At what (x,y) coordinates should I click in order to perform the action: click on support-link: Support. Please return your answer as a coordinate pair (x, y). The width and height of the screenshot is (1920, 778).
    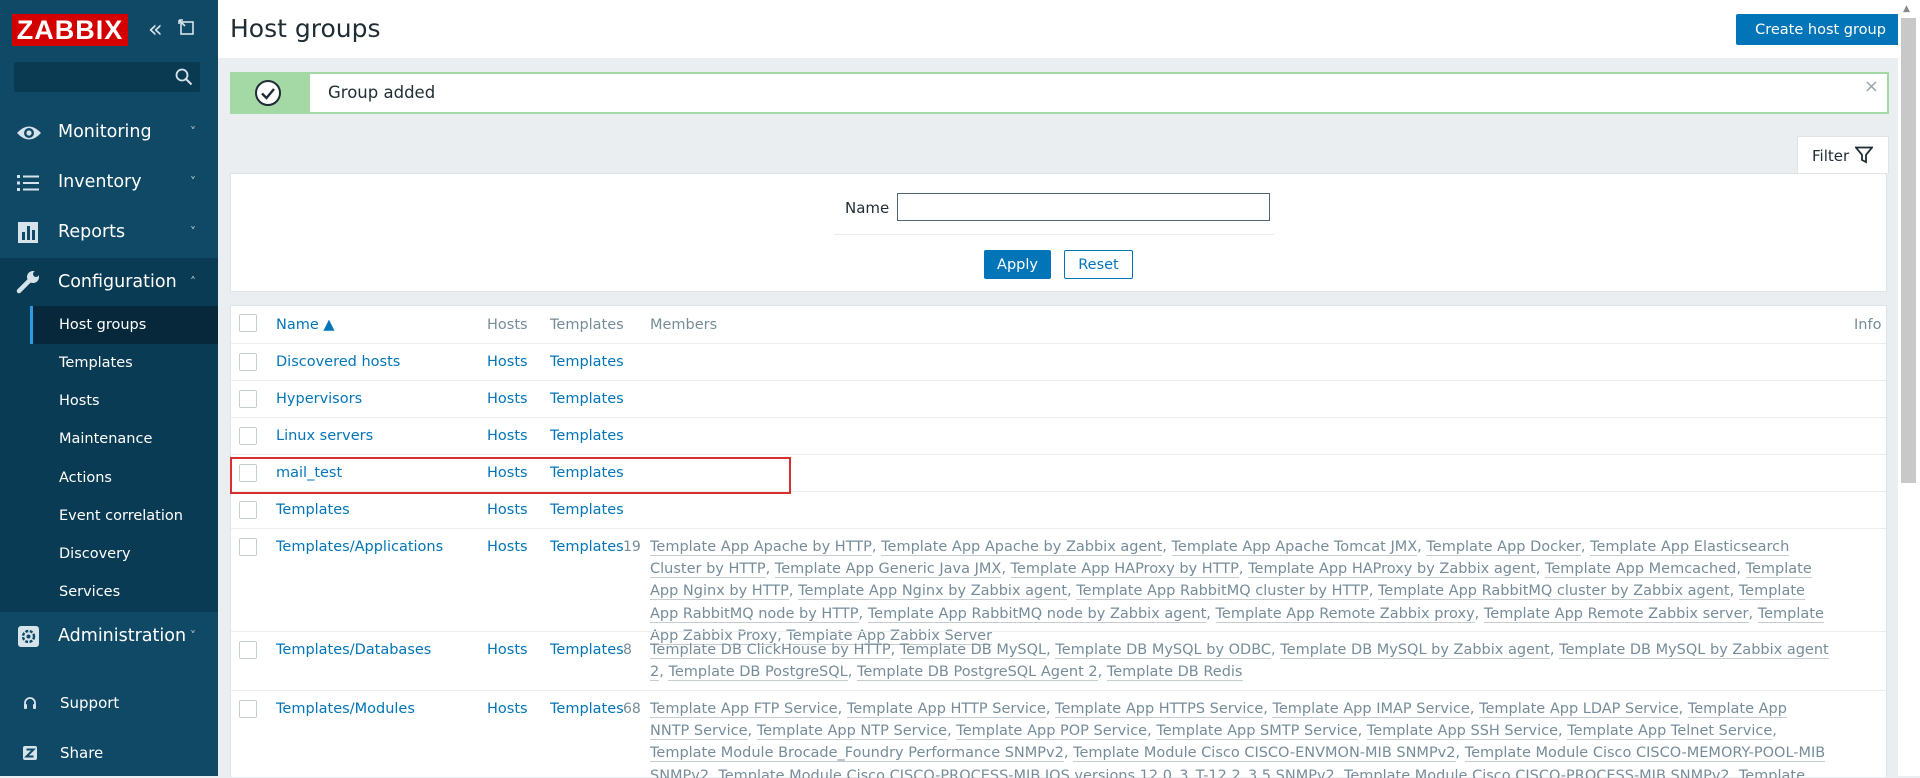
    Looking at the image, I should click on (109, 703).